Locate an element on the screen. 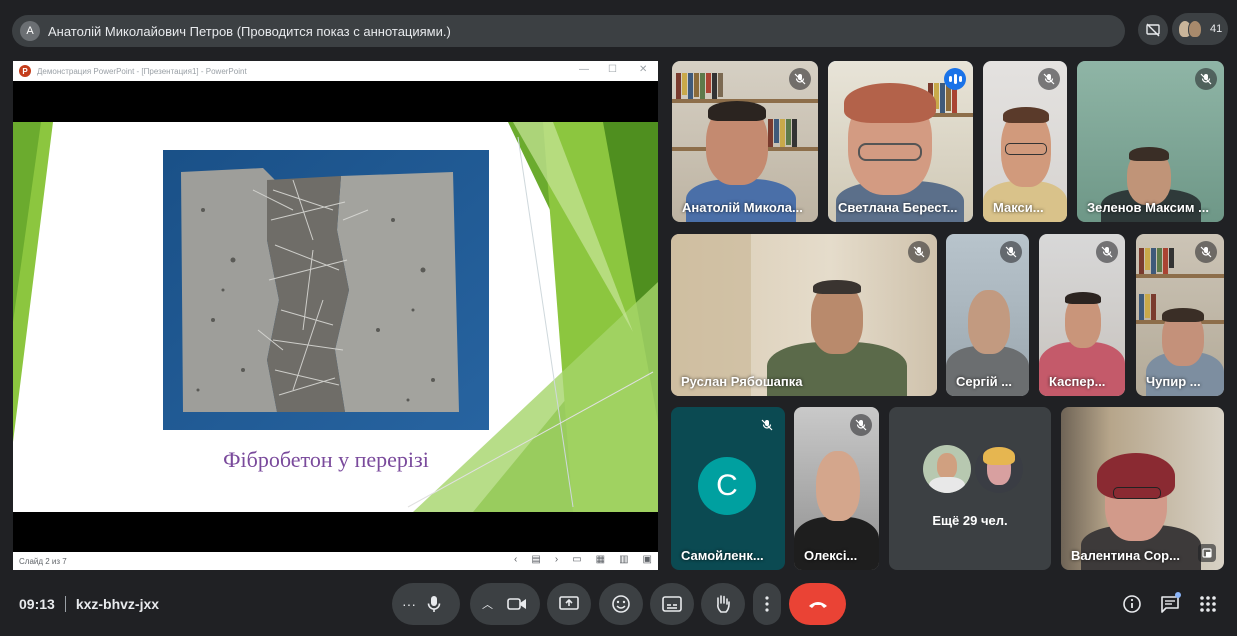 The image size is (1237, 636). minimize-icon: — is located at coordinates (584, 69).